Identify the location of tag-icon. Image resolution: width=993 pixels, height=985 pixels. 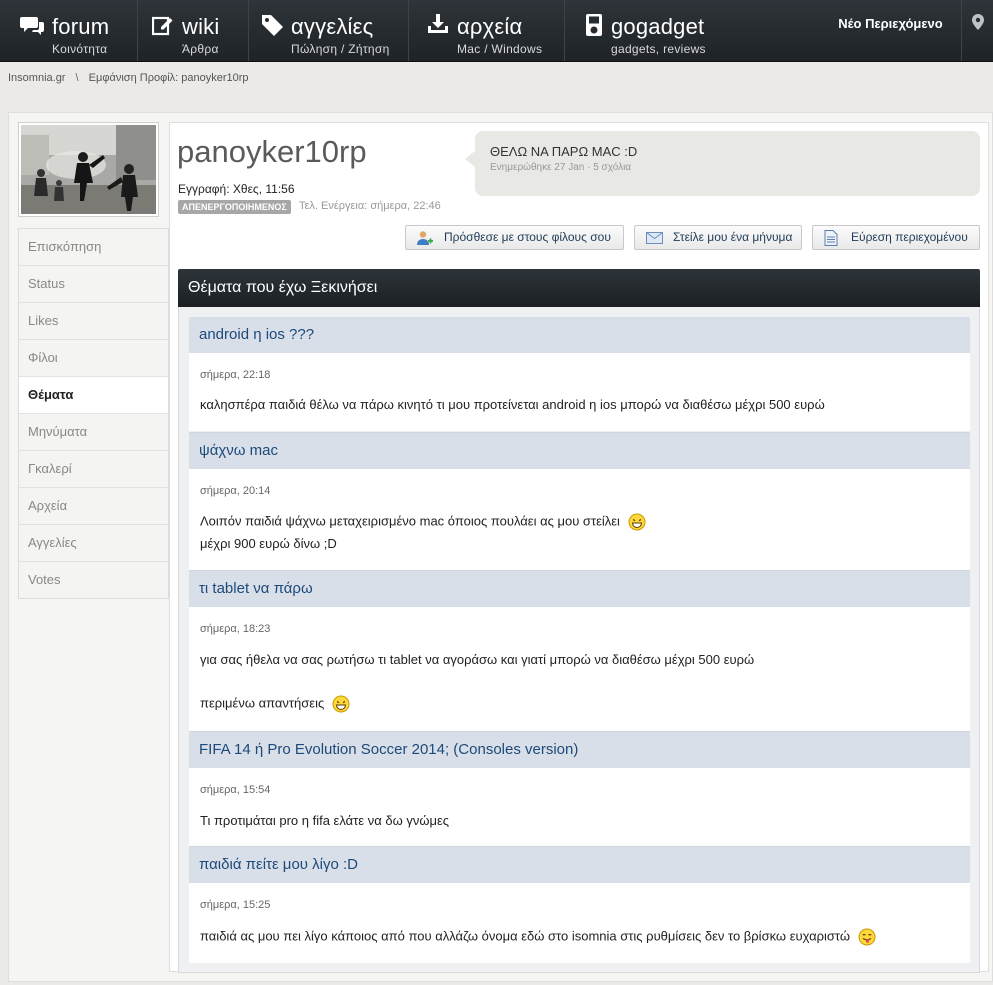
(272, 25).